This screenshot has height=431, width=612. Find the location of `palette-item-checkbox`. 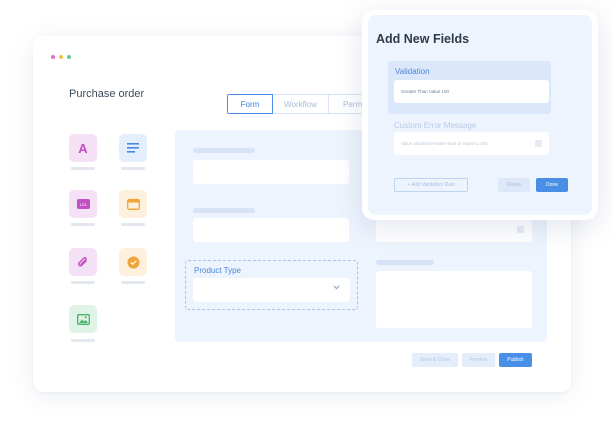

palette-item-checkbox is located at coordinates (133, 262).